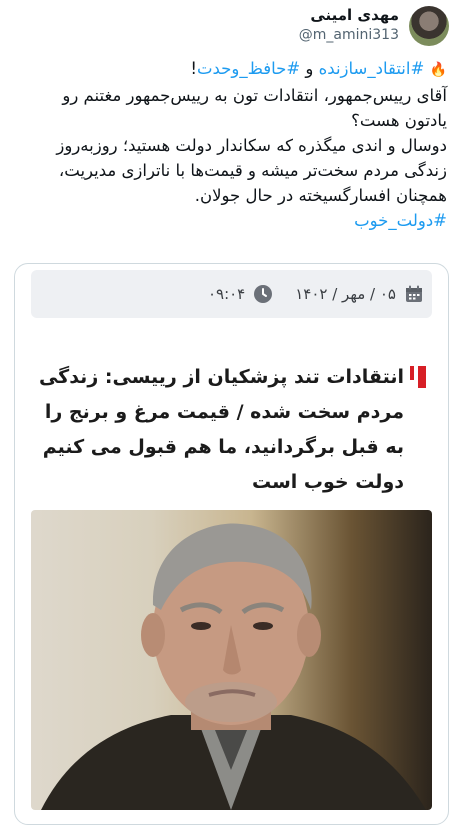  I want to click on card-time: ۰۹:۰۴, so click(226, 294).